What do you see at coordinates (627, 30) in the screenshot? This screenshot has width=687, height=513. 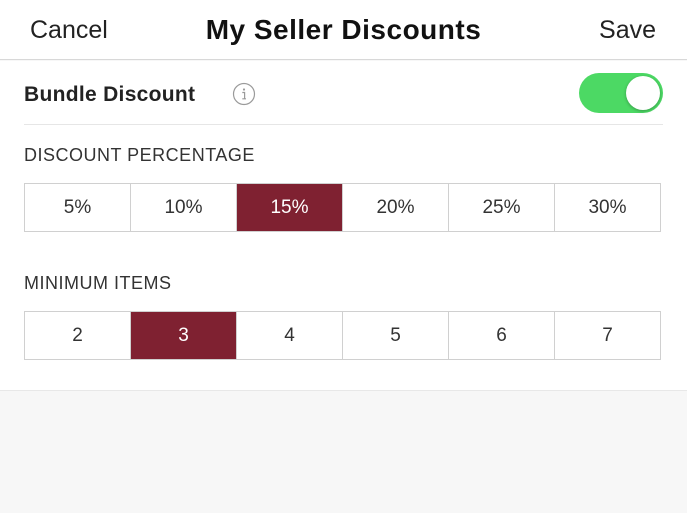 I see `save-button: Save` at bounding box center [627, 30].